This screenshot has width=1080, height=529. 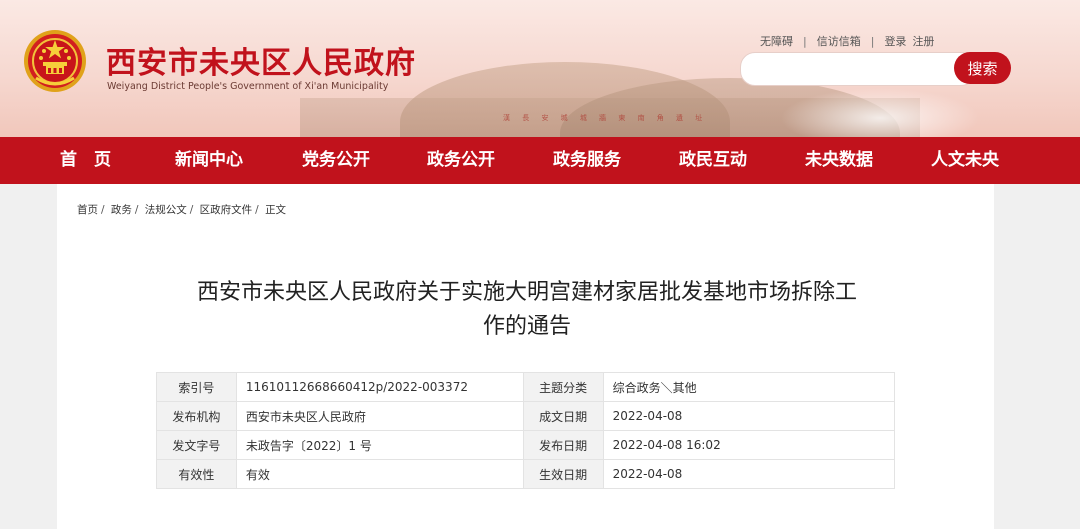 What do you see at coordinates (563, 387) in the screenshot?
I see `meta-label-category: 主题分类` at bounding box center [563, 387].